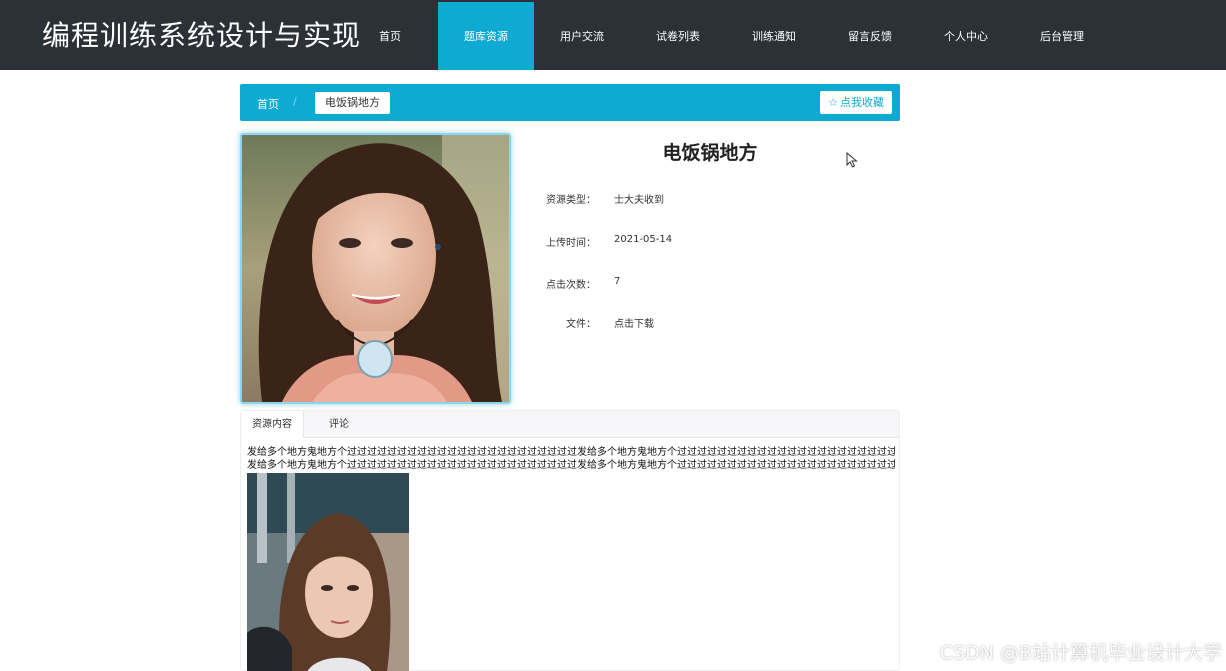  Describe the element at coordinates (202, 35) in the screenshot. I see `site-title: 编程训练系统设计与实现` at that location.